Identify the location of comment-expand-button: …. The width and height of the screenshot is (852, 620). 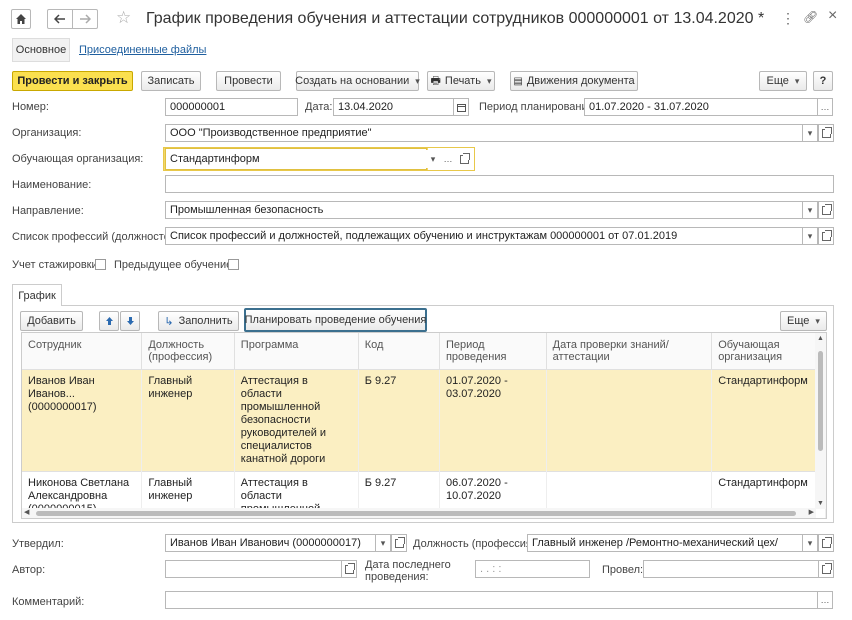
(825, 600).